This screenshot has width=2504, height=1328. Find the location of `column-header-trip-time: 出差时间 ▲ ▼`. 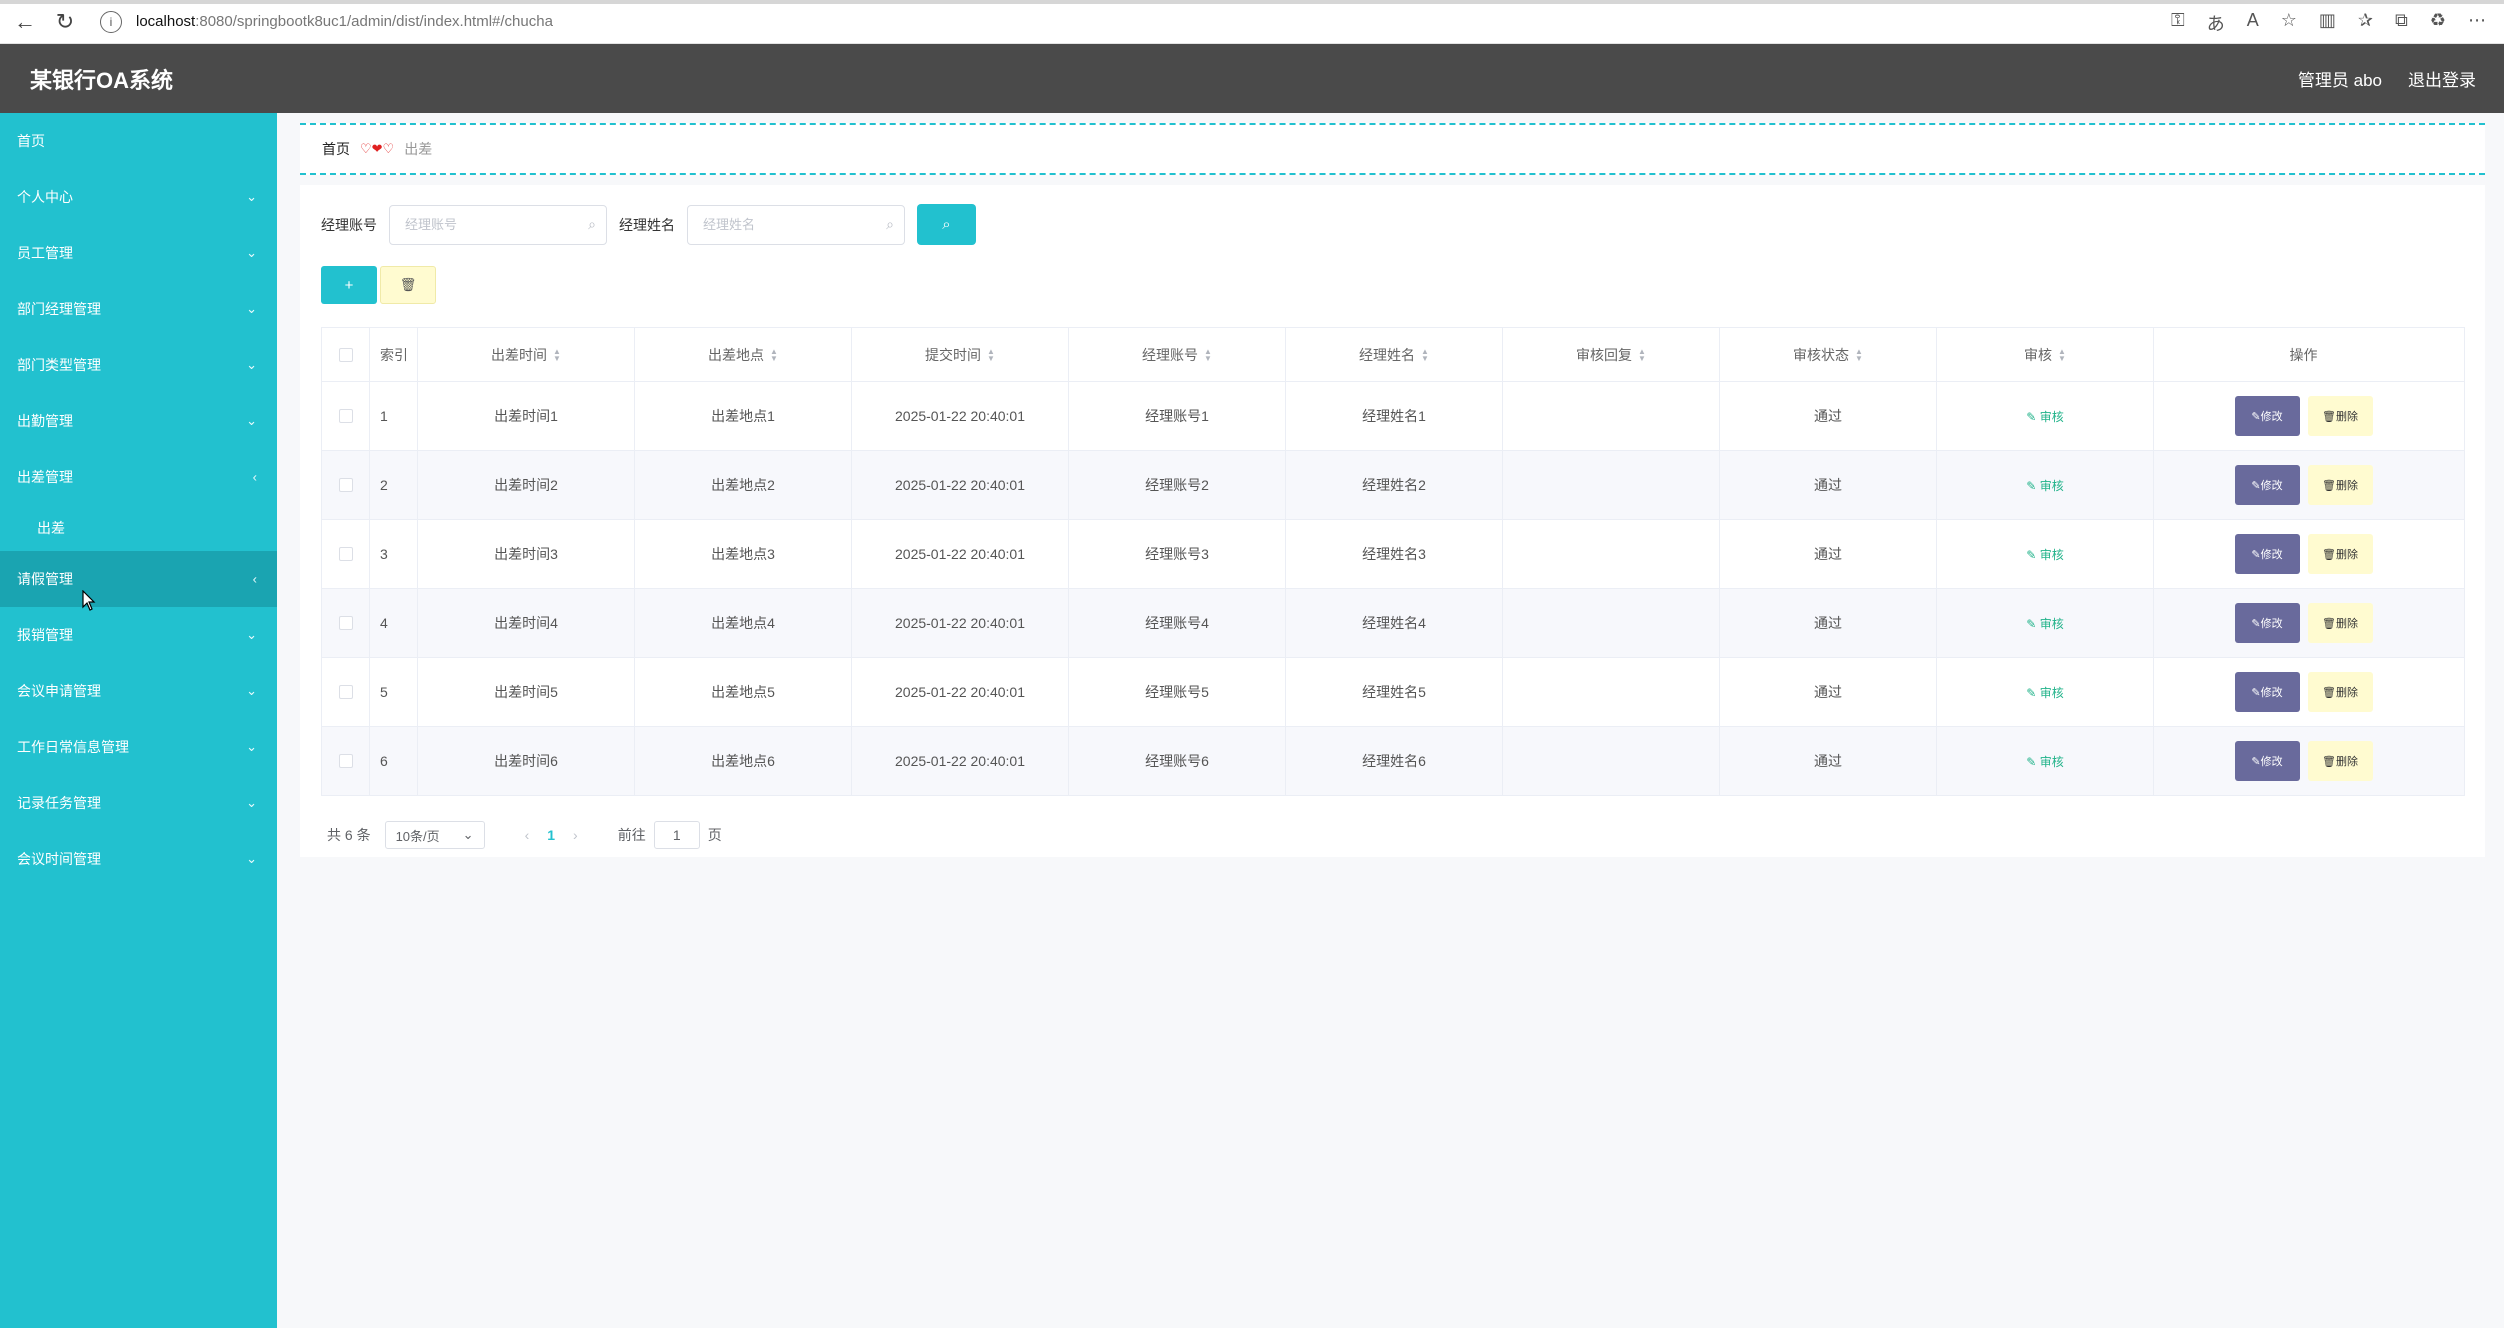

column-header-trip-time: 出差时间 ▲ ▼ is located at coordinates (526, 354).